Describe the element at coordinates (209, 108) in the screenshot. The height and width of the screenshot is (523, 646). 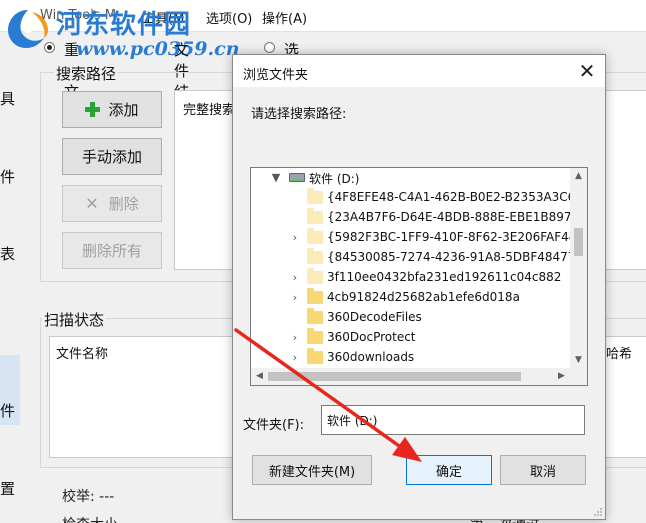
I see `column-header-full-path: 完整搜索` at that location.